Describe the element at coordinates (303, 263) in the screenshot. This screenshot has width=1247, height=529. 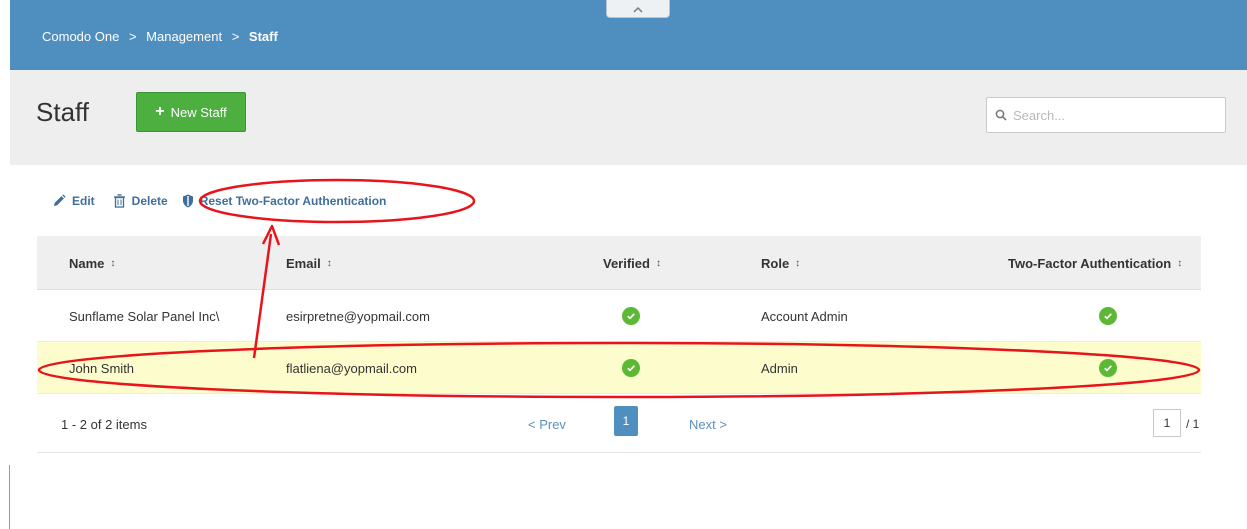
I see `column-header-label: Email` at that location.